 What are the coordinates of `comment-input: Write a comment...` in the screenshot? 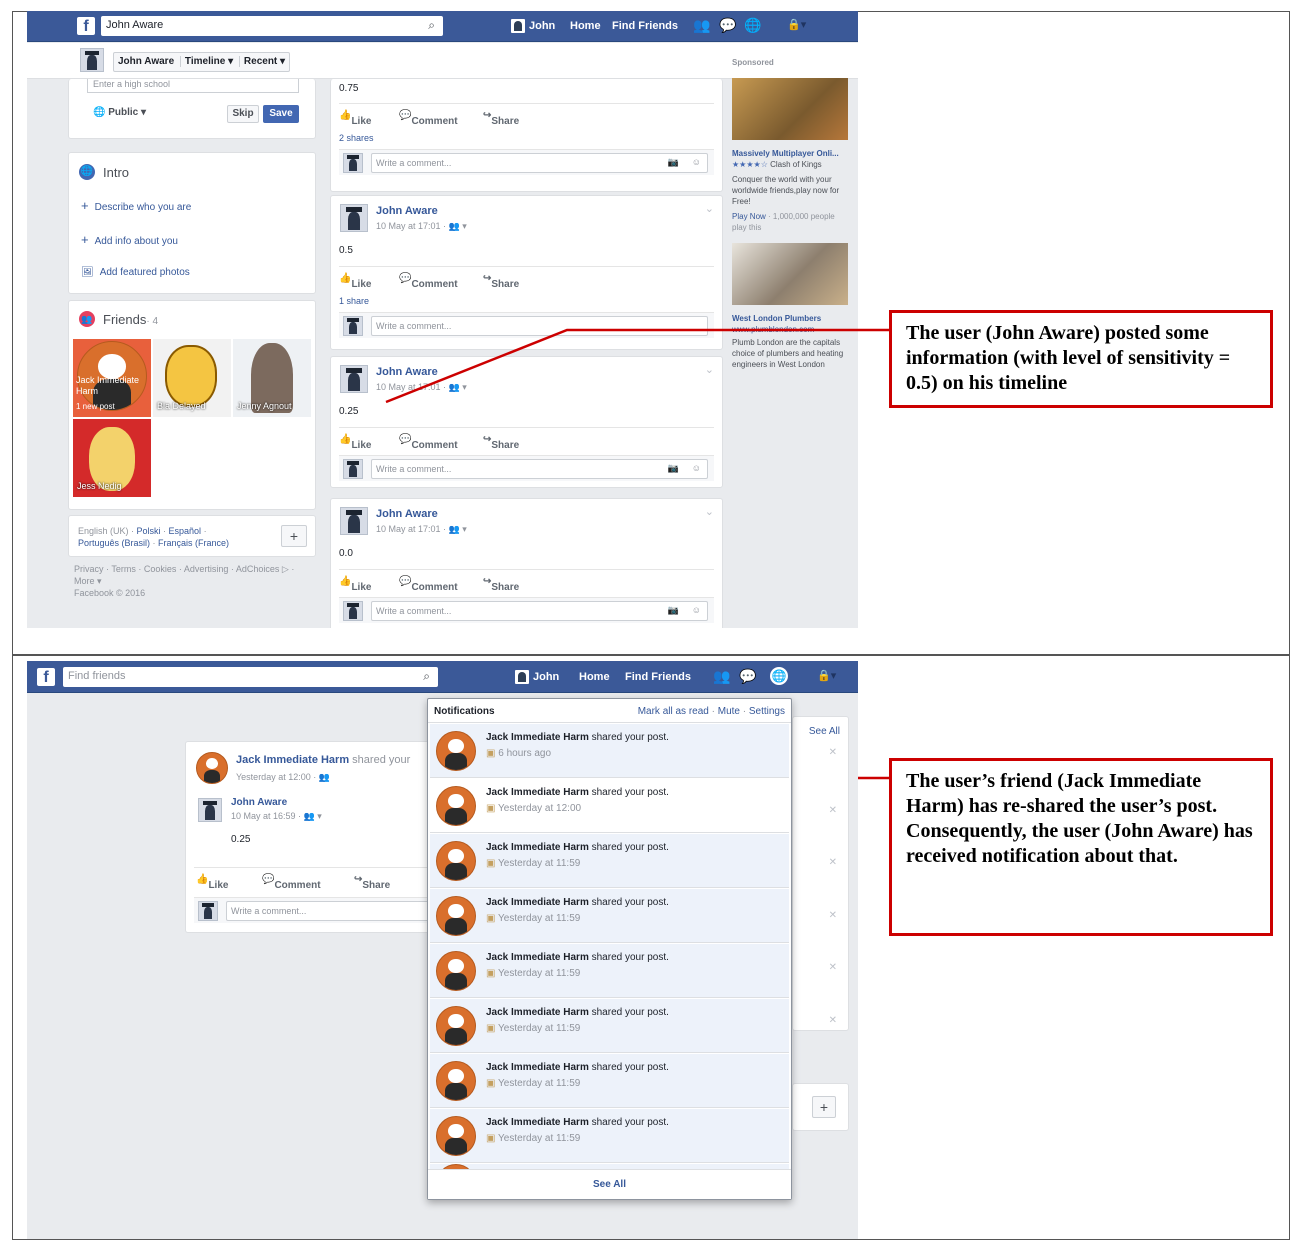 It's located at (327, 911).